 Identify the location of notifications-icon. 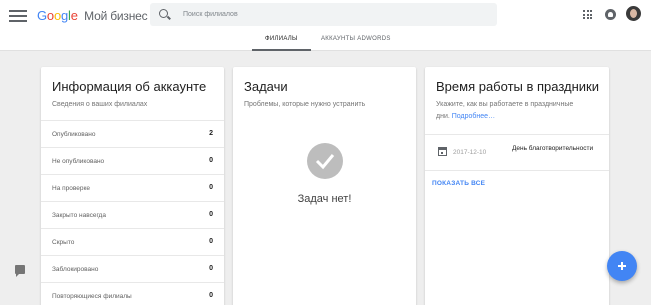
(610, 14).